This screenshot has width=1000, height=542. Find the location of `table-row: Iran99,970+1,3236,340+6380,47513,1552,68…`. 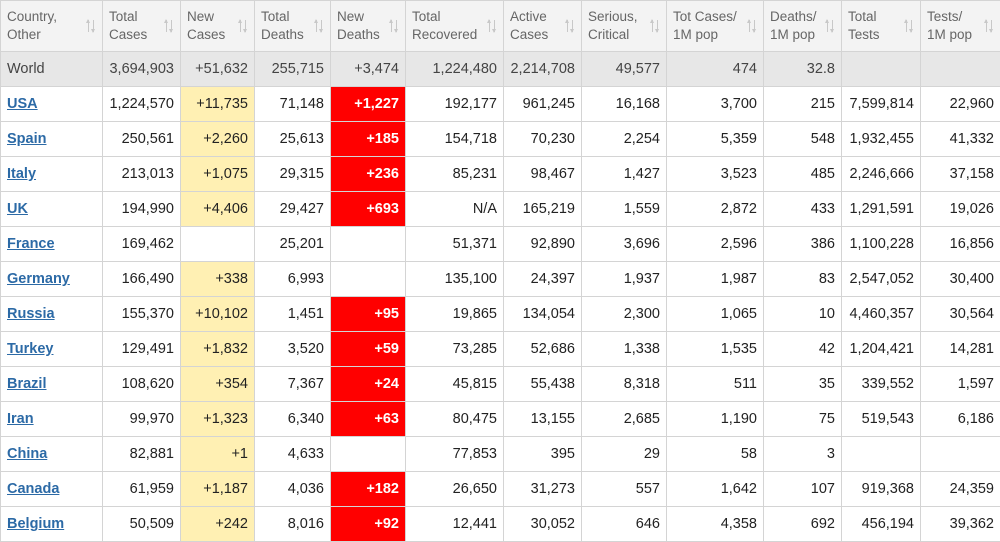

table-row: Iran99,970+1,3236,340+6380,47513,1552,68… is located at coordinates (500, 419).